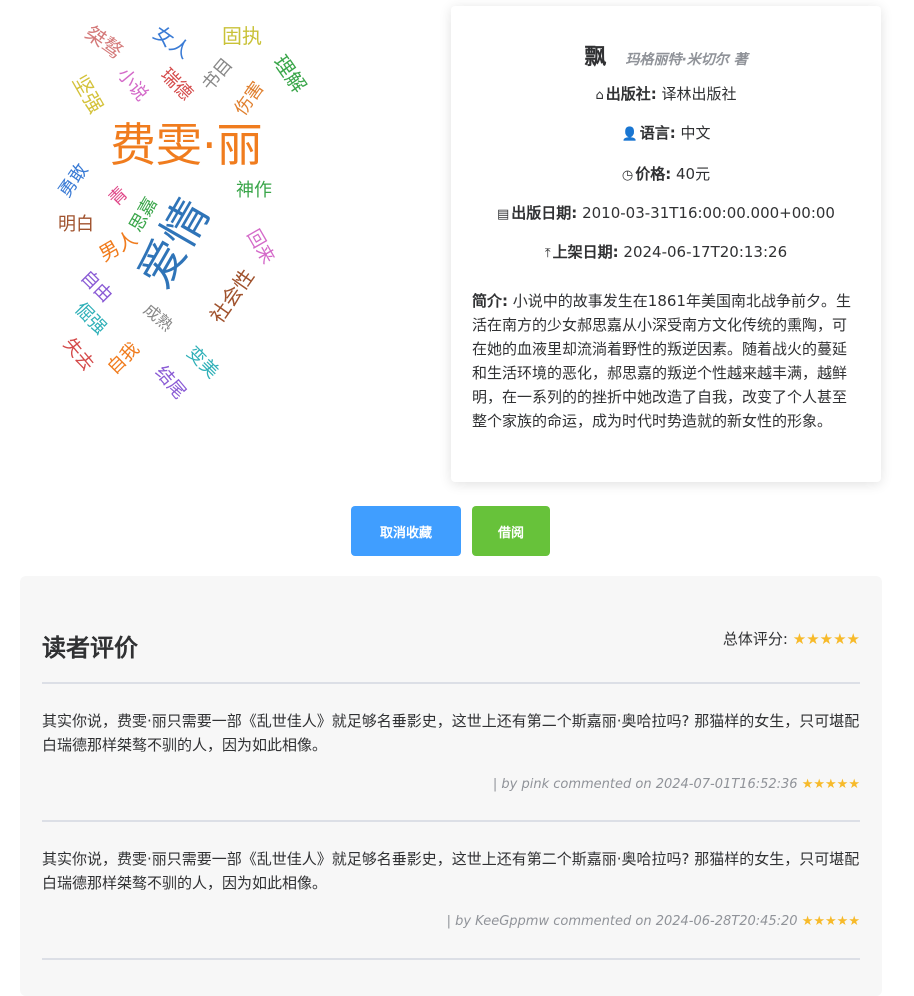  I want to click on shelf-date-row: ⤒ 上架日期: 2024-06-17T20:13:26, so click(666, 251).